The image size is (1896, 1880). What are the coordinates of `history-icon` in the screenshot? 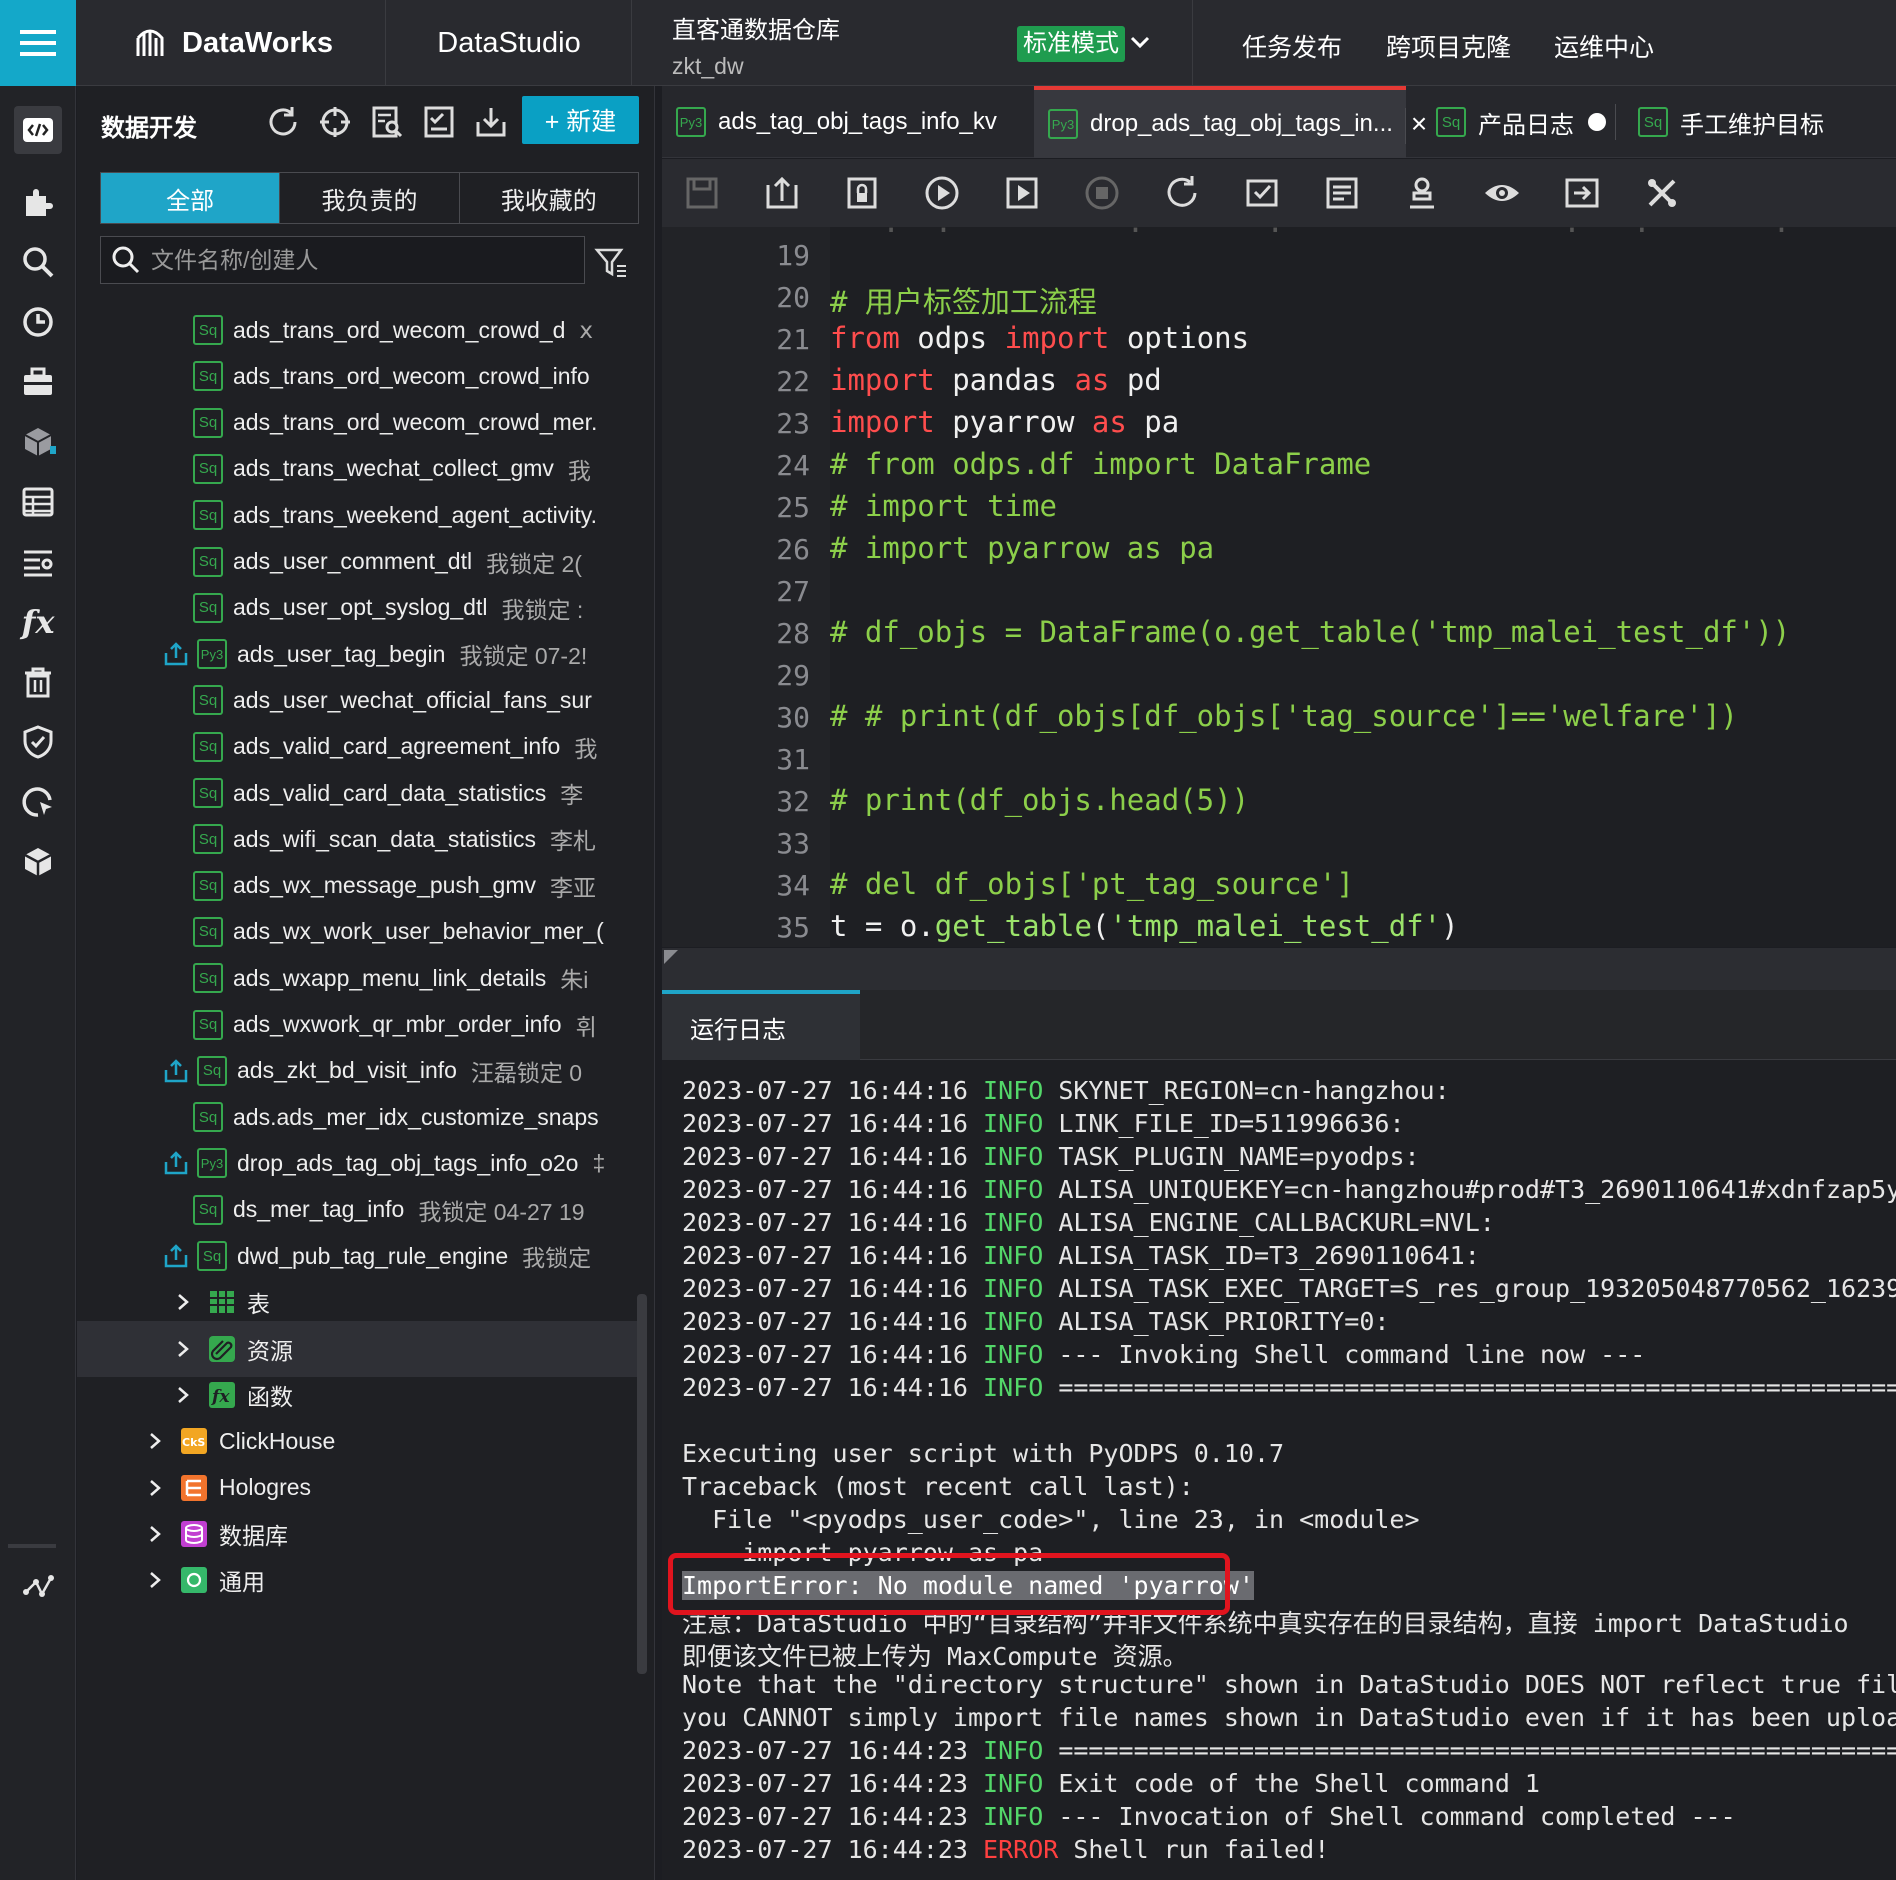 It's located at (38, 322).